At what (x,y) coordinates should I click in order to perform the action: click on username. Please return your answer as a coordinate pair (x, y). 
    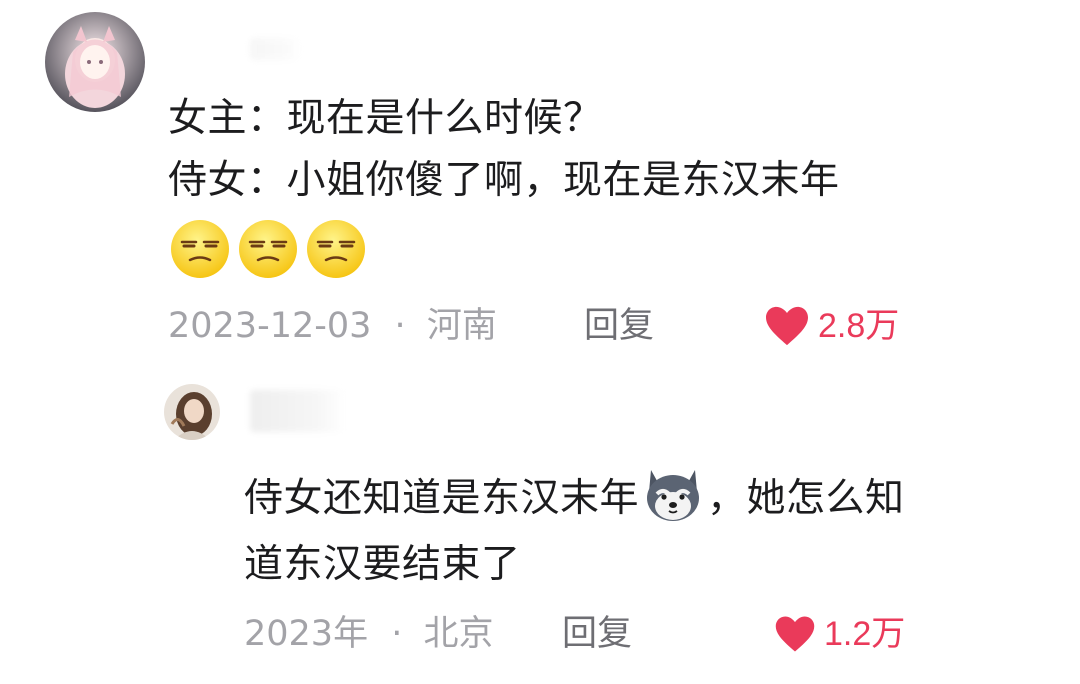
    Looking at the image, I should click on (275, 49).